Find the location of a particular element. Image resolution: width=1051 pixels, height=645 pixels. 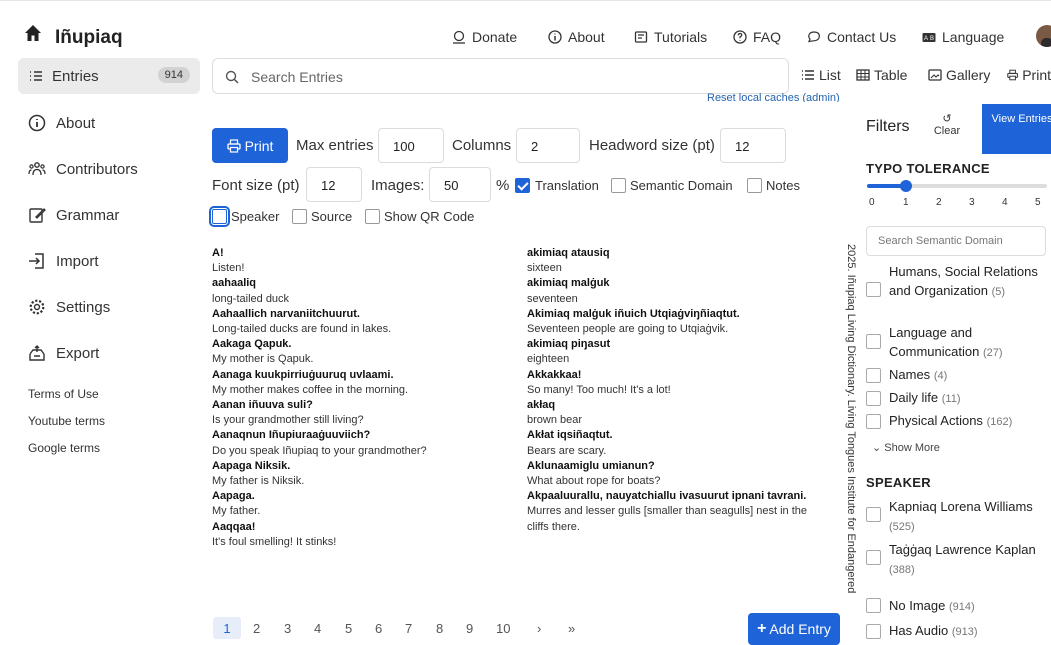

page-2-button: 2 is located at coordinates (256, 628).